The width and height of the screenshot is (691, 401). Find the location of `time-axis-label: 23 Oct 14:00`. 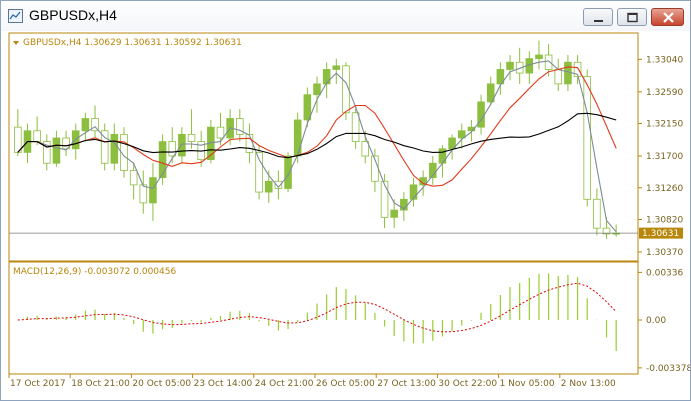

time-axis-label: 23 Oct 14:00 is located at coordinates (223, 384).